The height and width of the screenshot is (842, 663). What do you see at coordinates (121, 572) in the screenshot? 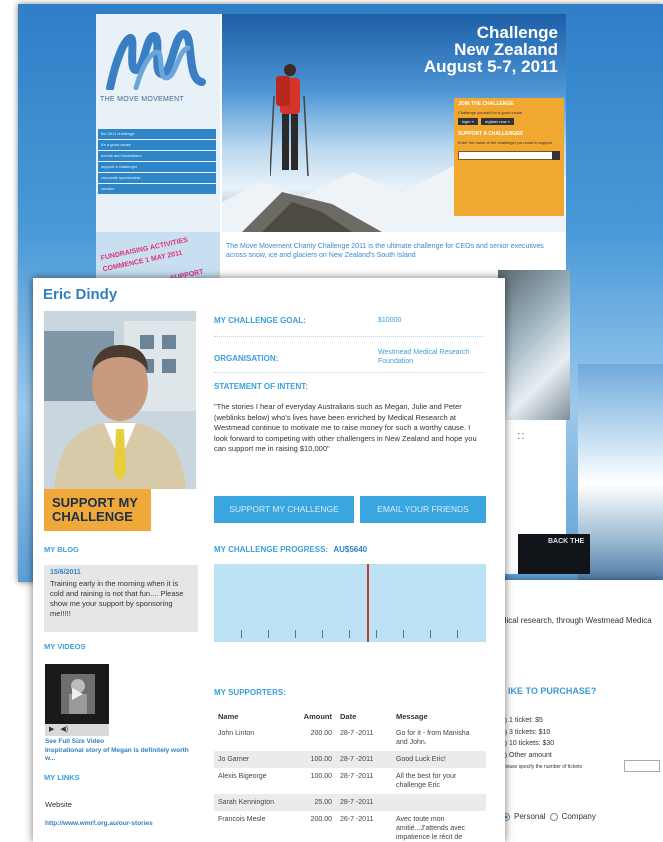
I see `blog-date: 15/6/2011` at bounding box center [121, 572].